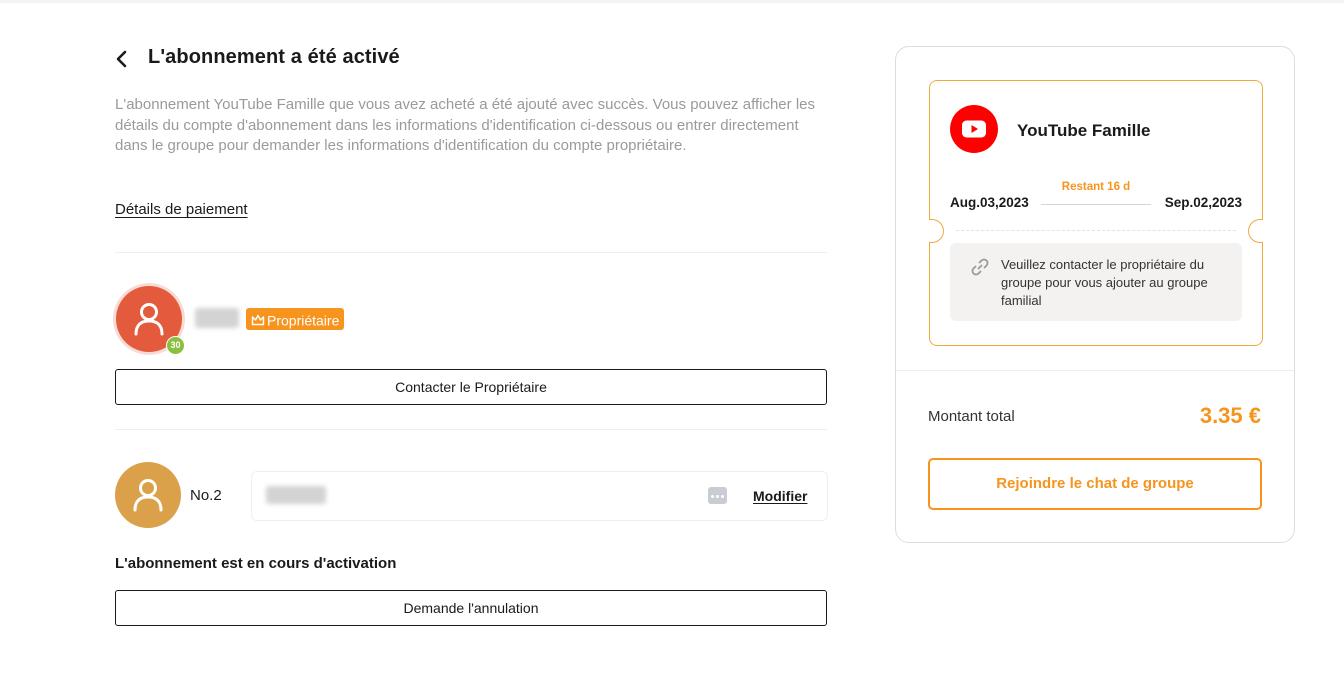  Describe the element at coordinates (1095, 370) in the screenshot. I see `panel-divider` at that location.